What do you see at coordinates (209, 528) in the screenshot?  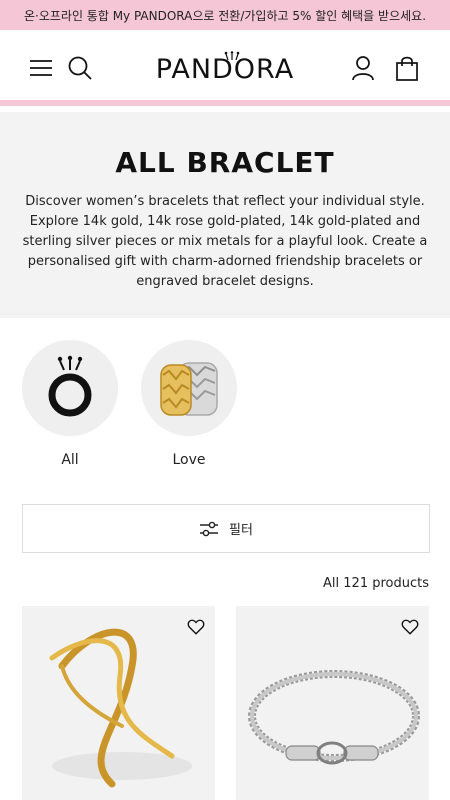 I see `filter-sliders-icon` at bounding box center [209, 528].